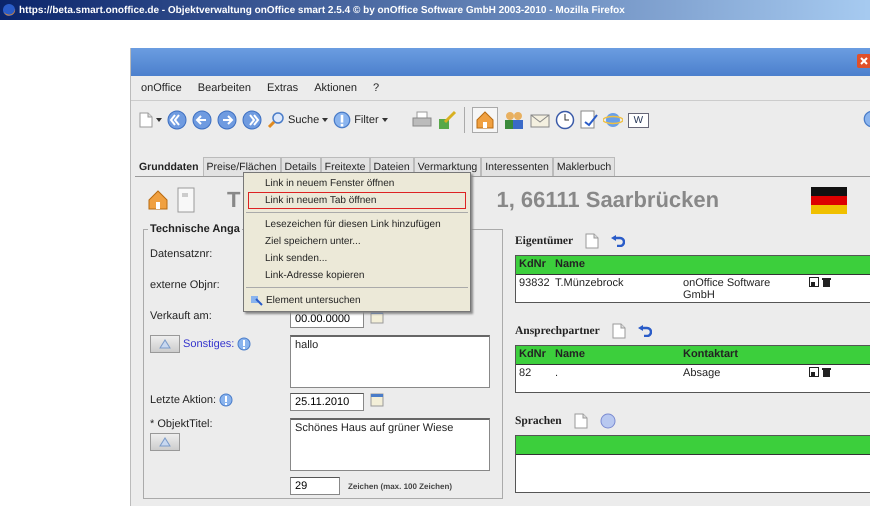 This screenshot has height=506, width=870. I want to click on menu-item: onOffice, so click(161, 88).